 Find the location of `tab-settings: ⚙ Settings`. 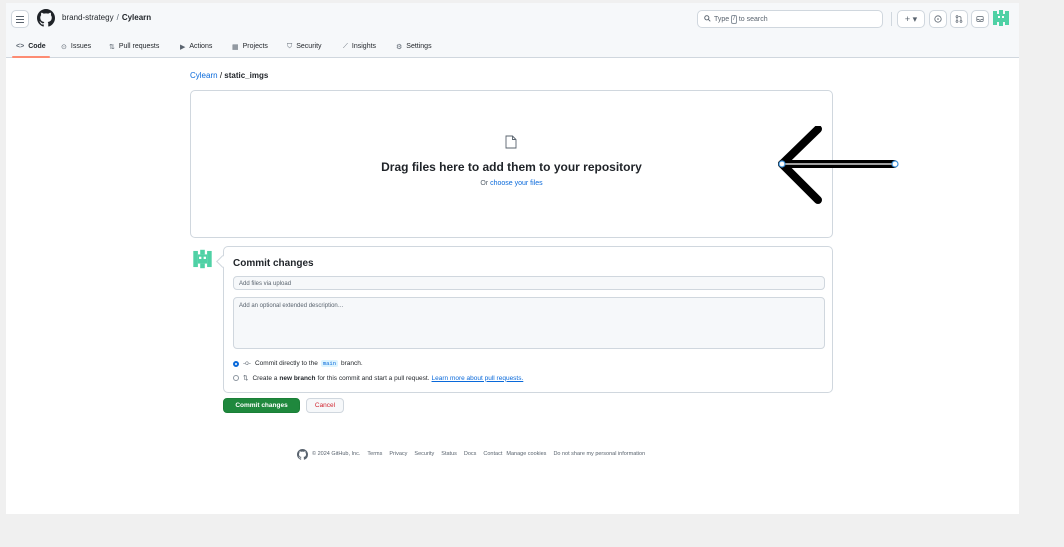

tab-settings: ⚙ Settings is located at coordinates (414, 46).